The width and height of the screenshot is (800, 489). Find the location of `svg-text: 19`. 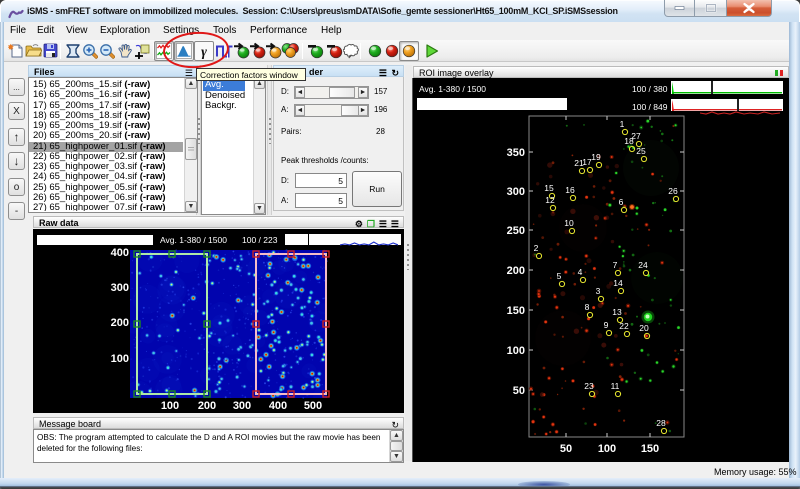

svg-text: 19 is located at coordinates (596, 157).